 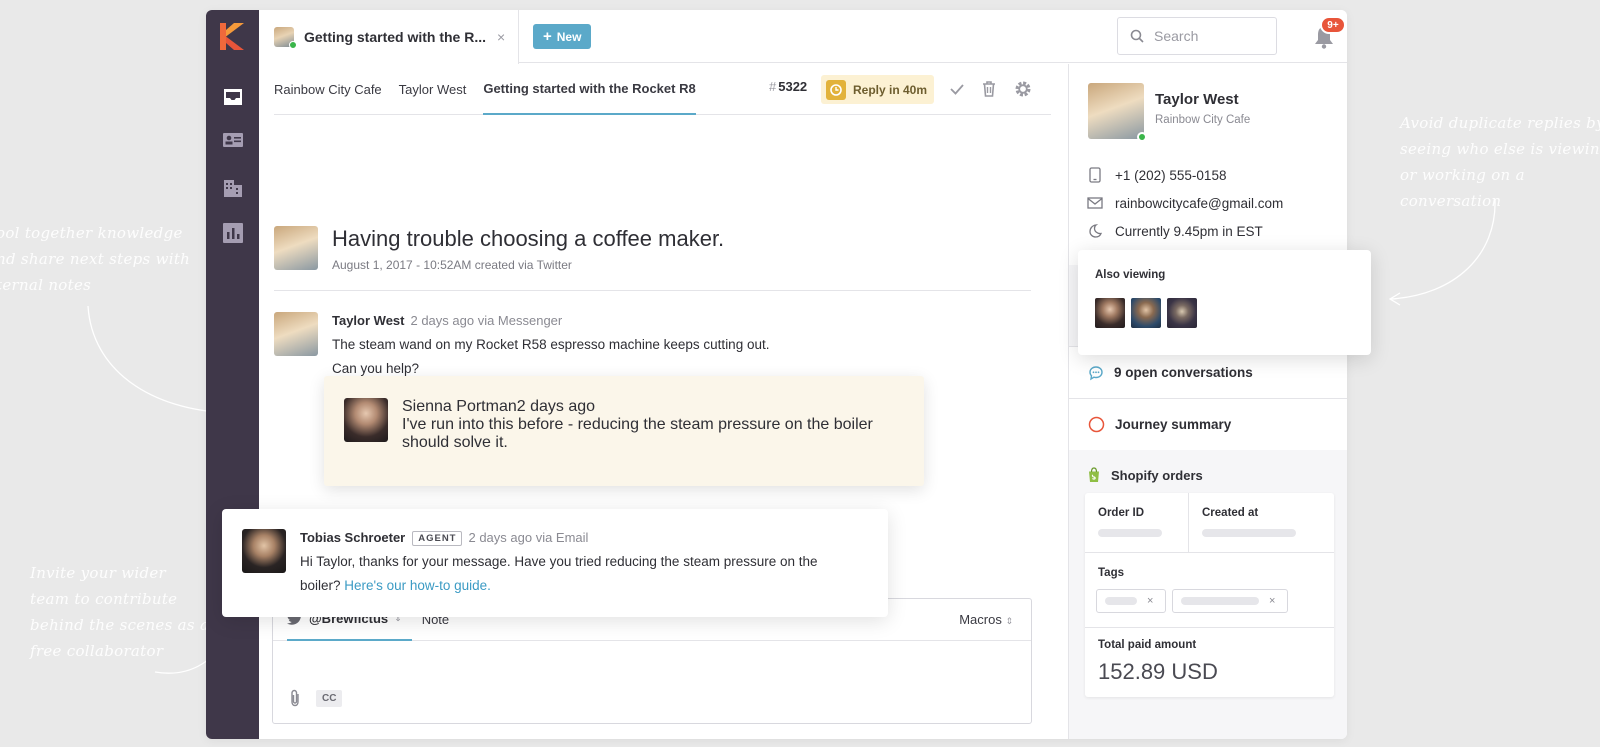 What do you see at coordinates (556, 406) in the screenshot?
I see `note-time: 2 days ago` at bounding box center [556, 406].